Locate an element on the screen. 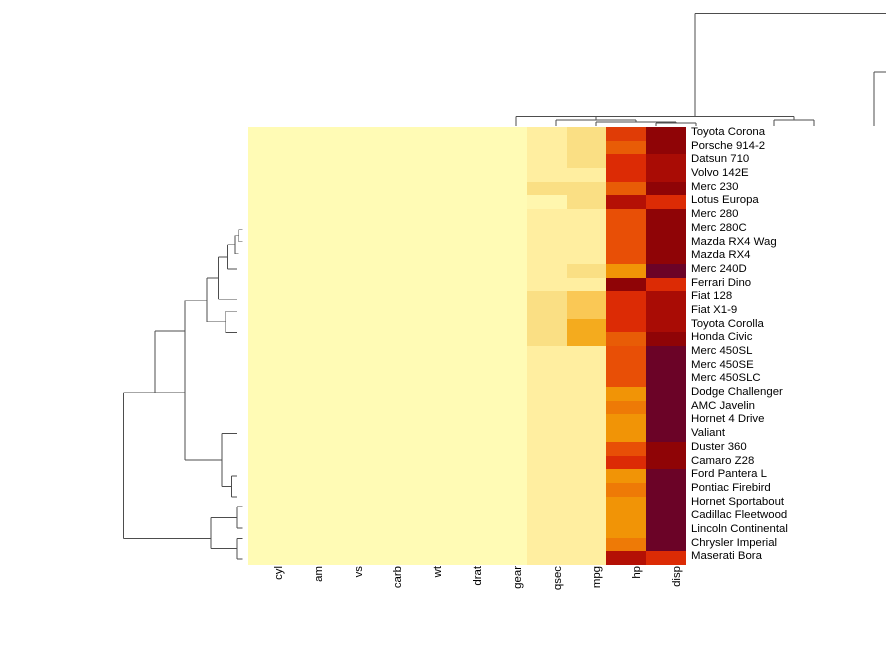 Image resolution: width=886 pixels, height=646 pixels. row-label: Hornet 4 Drive is located at coordinates (728, 419).